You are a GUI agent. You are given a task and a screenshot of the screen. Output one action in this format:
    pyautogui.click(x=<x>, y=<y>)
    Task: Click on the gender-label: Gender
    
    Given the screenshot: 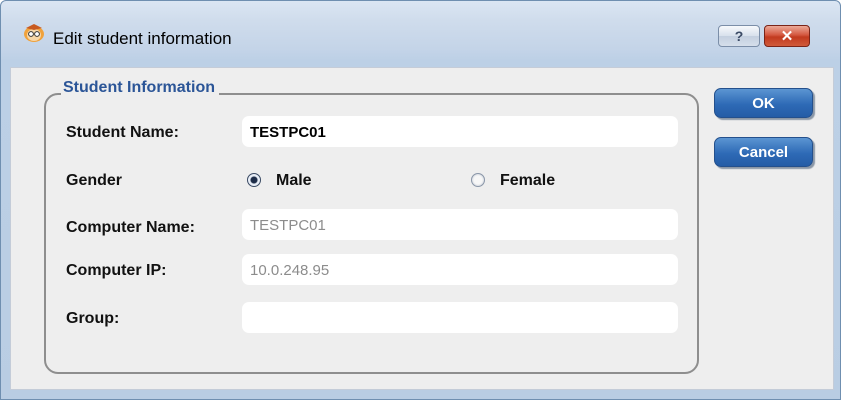 What is the action you would take?
    pyautogui.click(x=94, y=180)
    